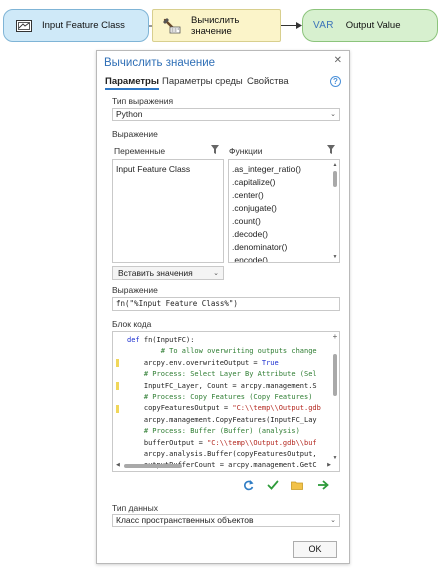 This screenshot has width=444, height=569. I want to click on insert-values-label: Вставить значения, so click(155, 273).